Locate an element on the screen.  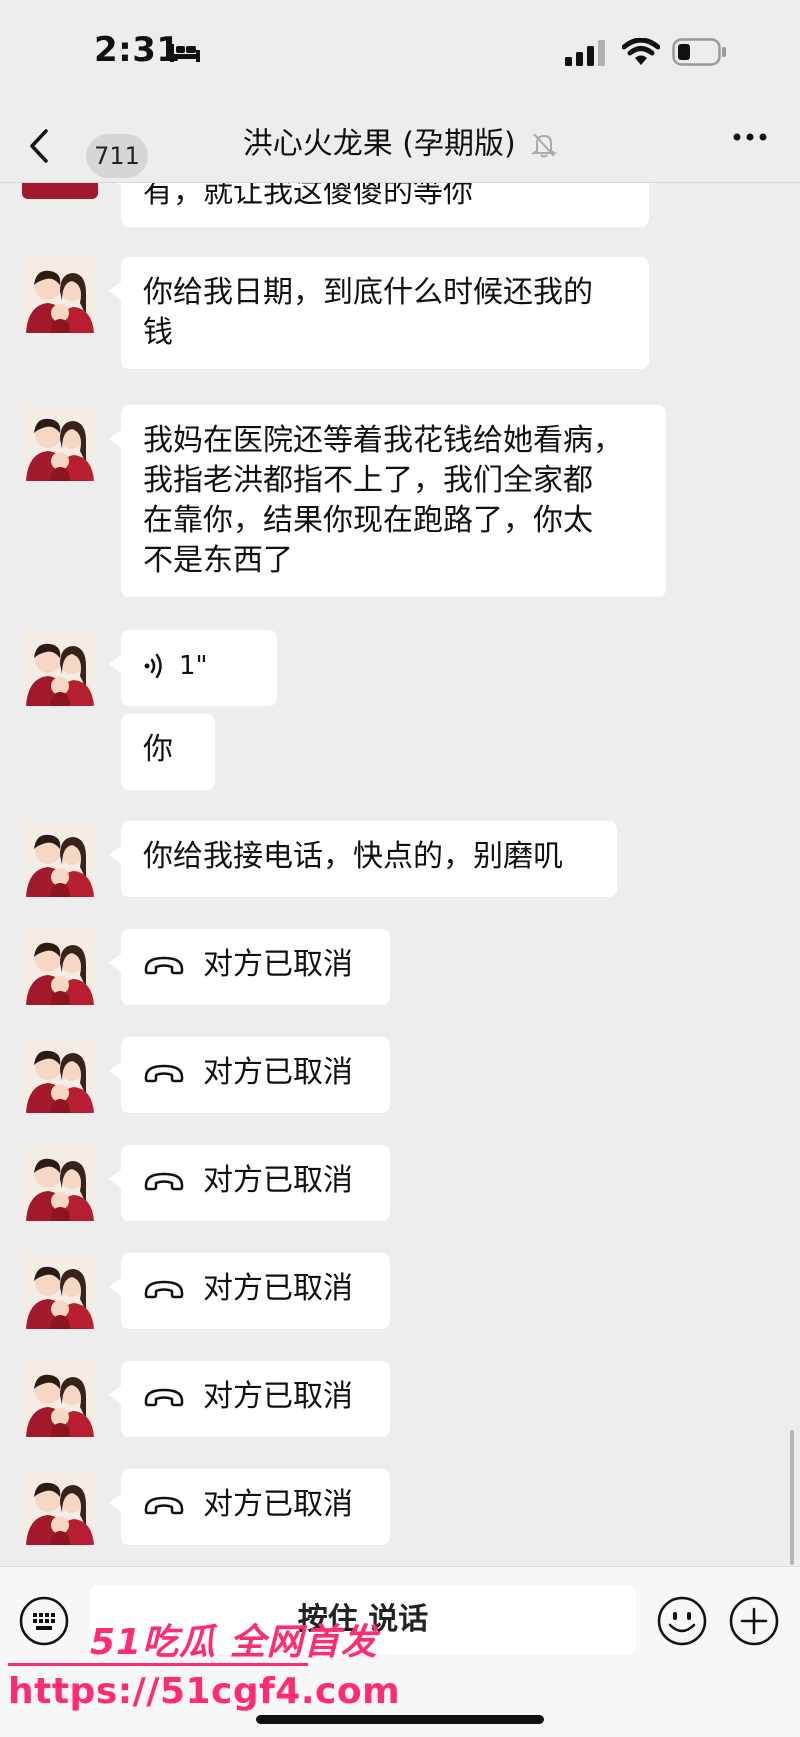
emoji-icon is located at coordinates (682, 1621).